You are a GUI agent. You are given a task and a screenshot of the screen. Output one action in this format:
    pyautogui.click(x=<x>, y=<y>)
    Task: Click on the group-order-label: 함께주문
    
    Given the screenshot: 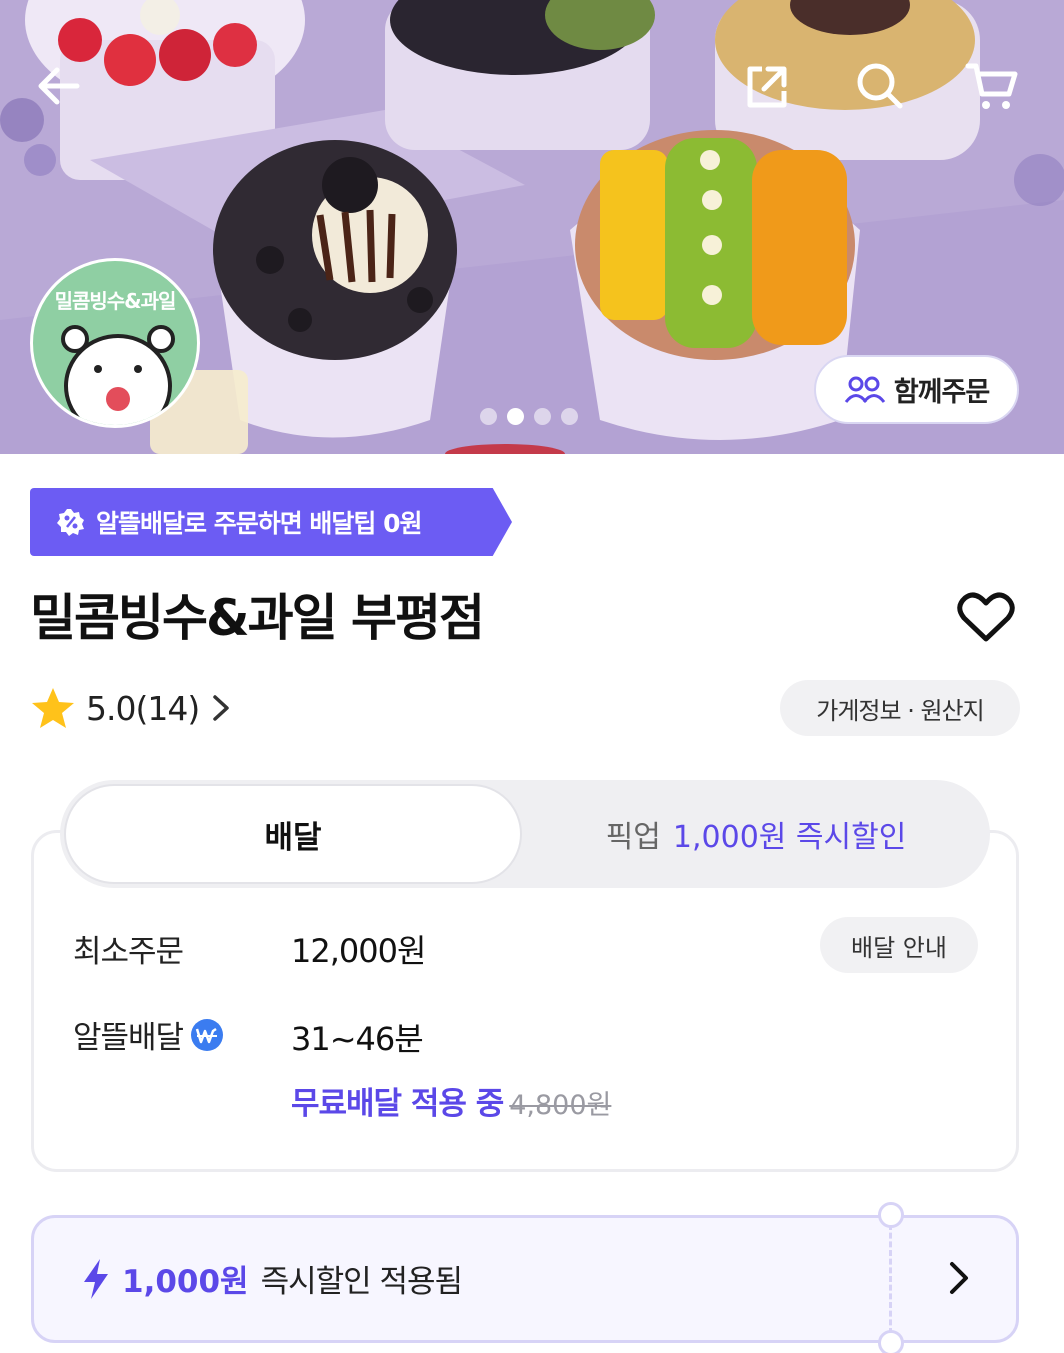 What is the action you would take?
    pyautogui.click(x=941, y=392)
    